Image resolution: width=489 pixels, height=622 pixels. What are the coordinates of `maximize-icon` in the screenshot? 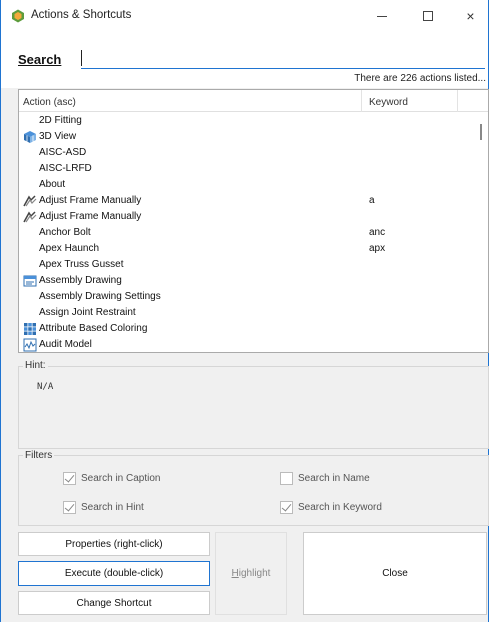 It's located at (427, 16).